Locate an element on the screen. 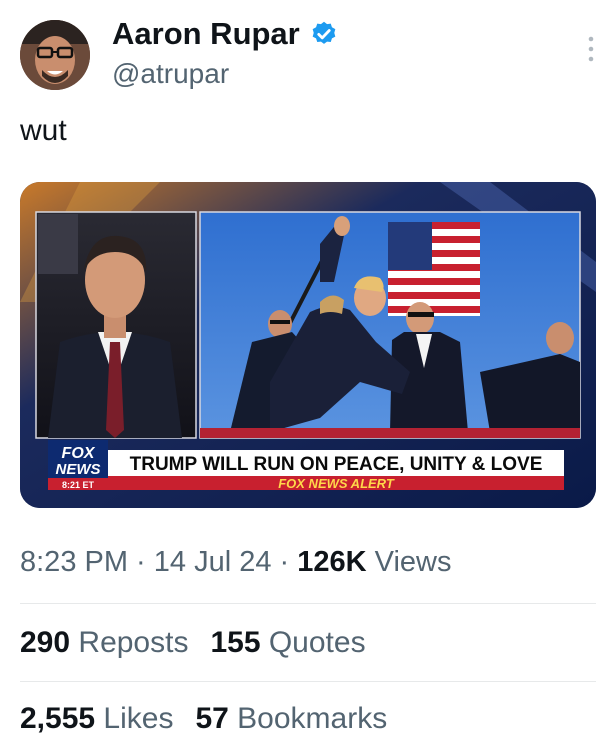 The image size is (616, 750). tweet-time: 8:23 PM is located at coordinates (74, 562).